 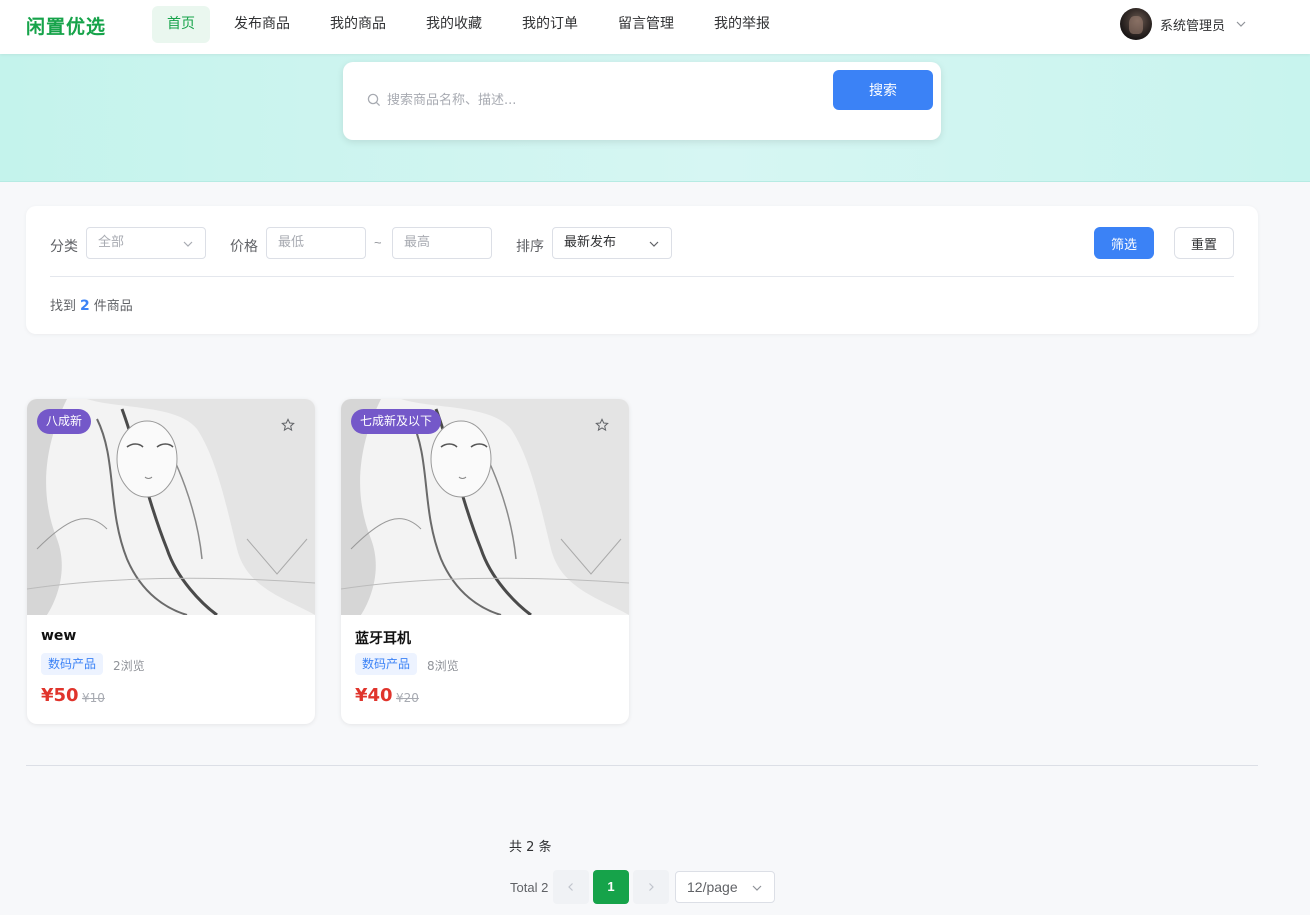 I want to click on main-nav: 首页 发布商品 我的商品 我的收藏 我的订单 留言管理 我的举报, so click(x=473, y=24).